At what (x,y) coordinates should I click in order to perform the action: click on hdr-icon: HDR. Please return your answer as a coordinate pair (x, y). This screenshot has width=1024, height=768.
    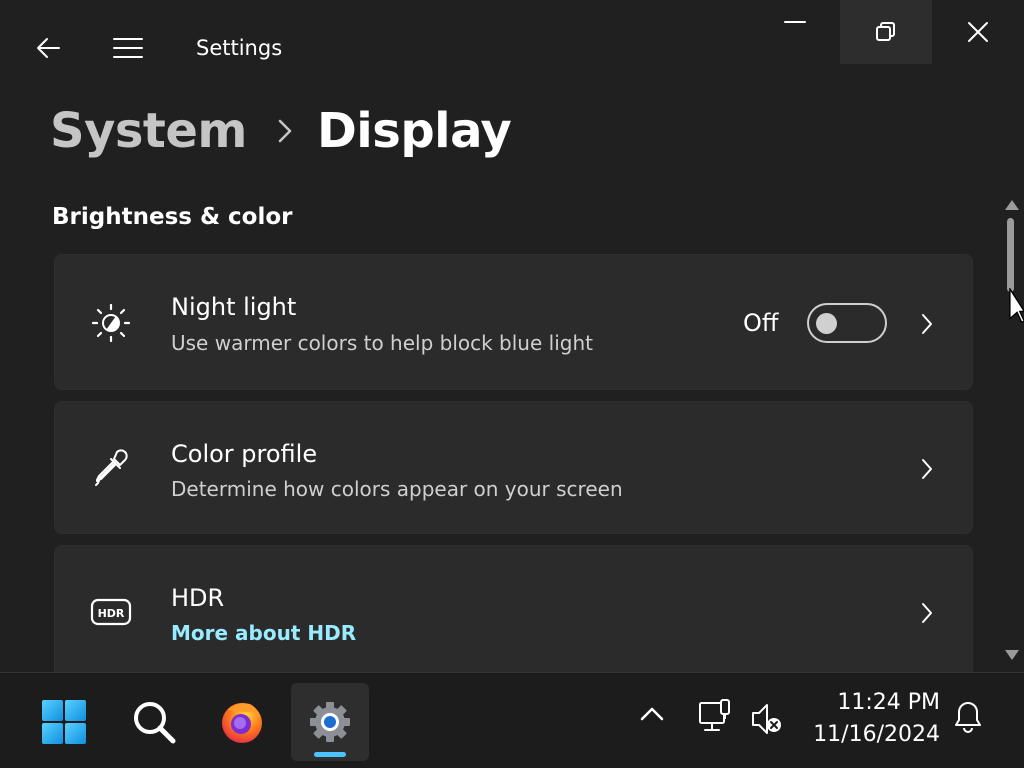
    Looking at the image, I should click on (111, 612).